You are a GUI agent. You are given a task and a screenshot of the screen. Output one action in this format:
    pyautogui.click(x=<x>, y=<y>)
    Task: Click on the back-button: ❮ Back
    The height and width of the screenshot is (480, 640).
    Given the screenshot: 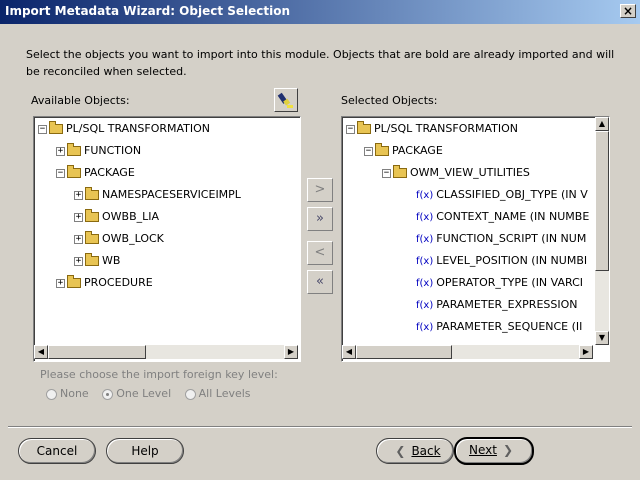 What is the action you would take?
    pyautogui.click(x=415, y=451)
    